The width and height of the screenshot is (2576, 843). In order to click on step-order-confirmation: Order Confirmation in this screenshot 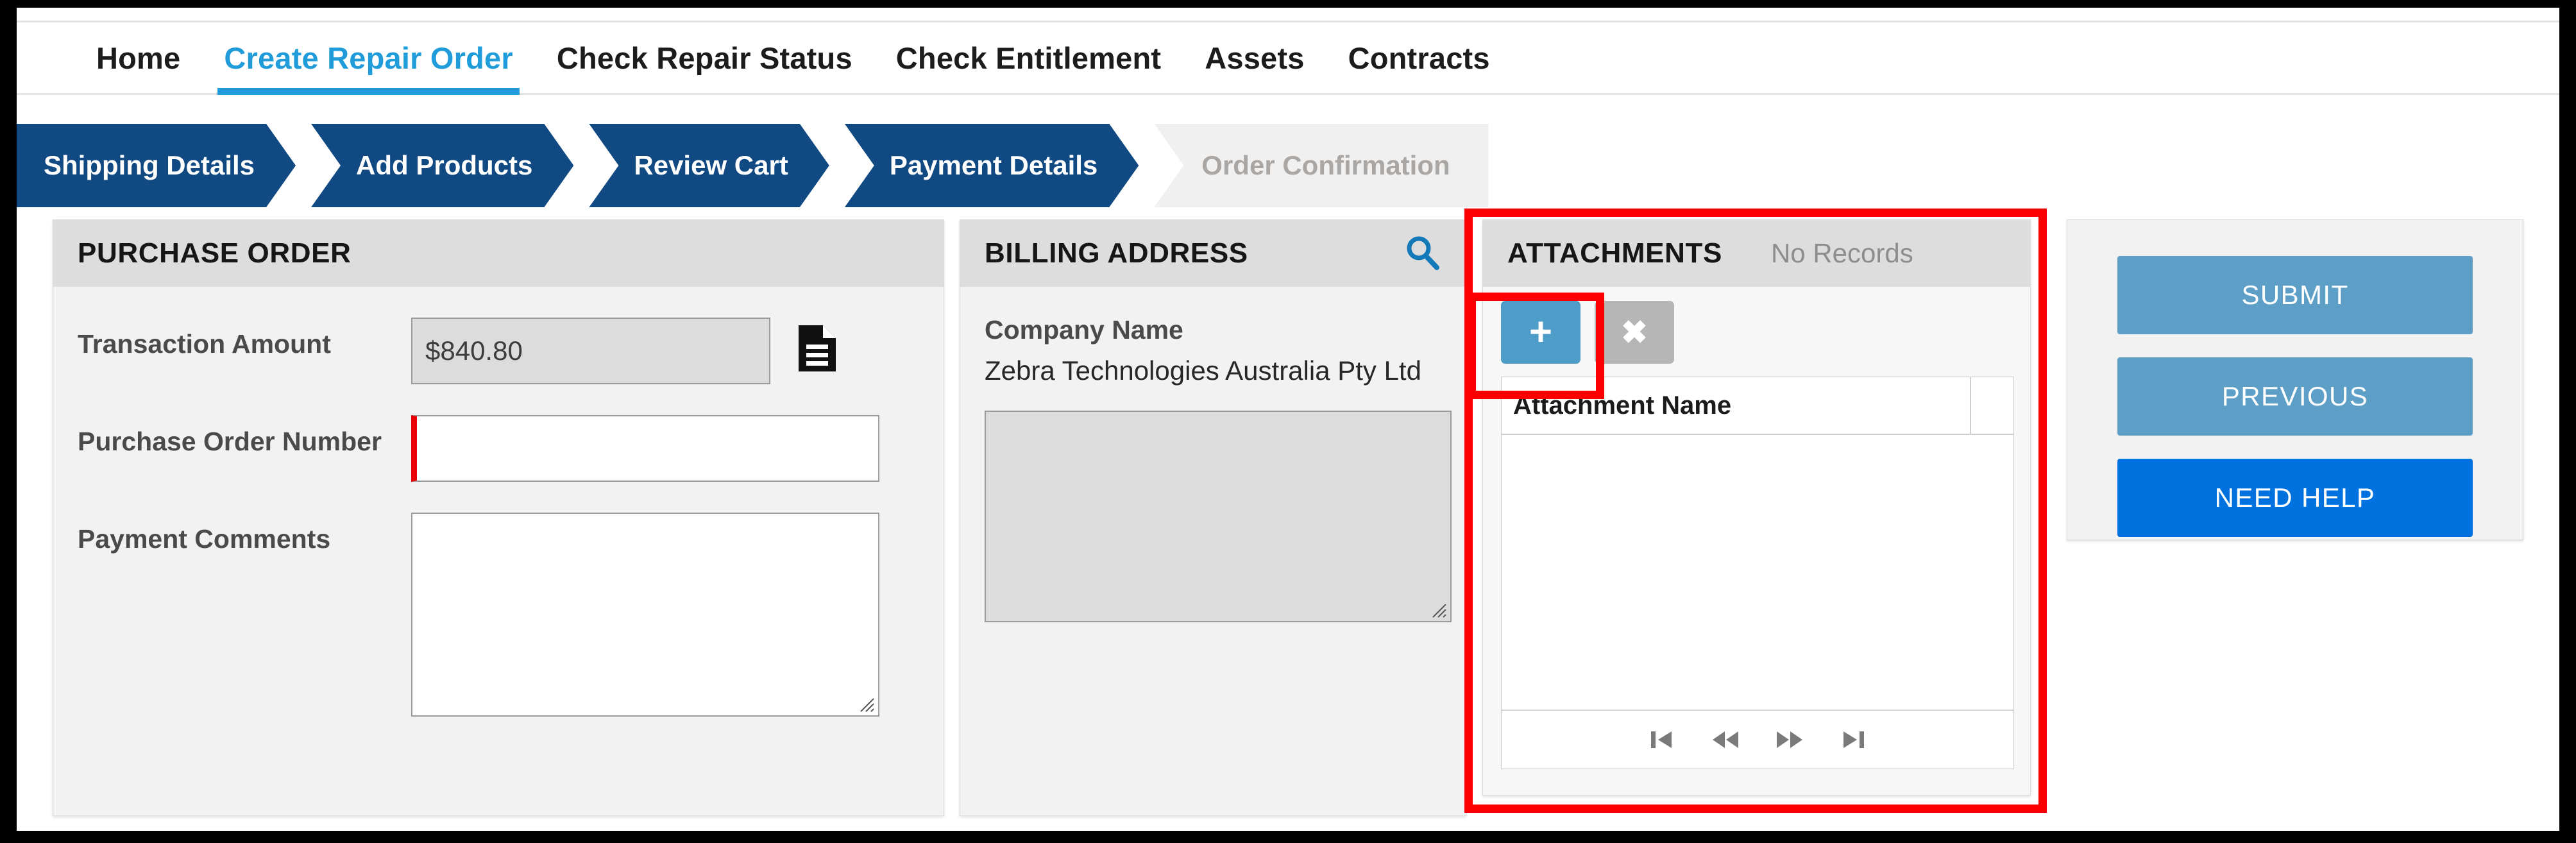, I will do `click(1321, 166)`.